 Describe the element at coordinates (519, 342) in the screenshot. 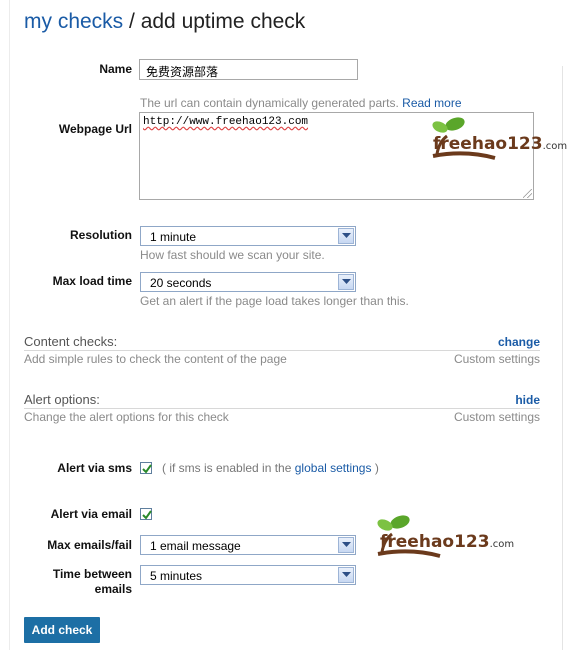

I see `content-checks-change-link: change` at that location.